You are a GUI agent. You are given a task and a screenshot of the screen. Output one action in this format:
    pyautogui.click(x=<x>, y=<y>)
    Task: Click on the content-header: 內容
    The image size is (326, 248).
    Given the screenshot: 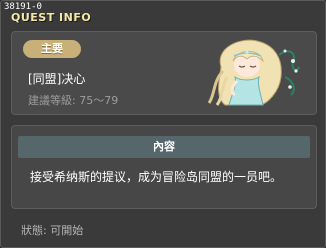 What is the action you would take?
    pyautogui.click(x=164, y=147)
    